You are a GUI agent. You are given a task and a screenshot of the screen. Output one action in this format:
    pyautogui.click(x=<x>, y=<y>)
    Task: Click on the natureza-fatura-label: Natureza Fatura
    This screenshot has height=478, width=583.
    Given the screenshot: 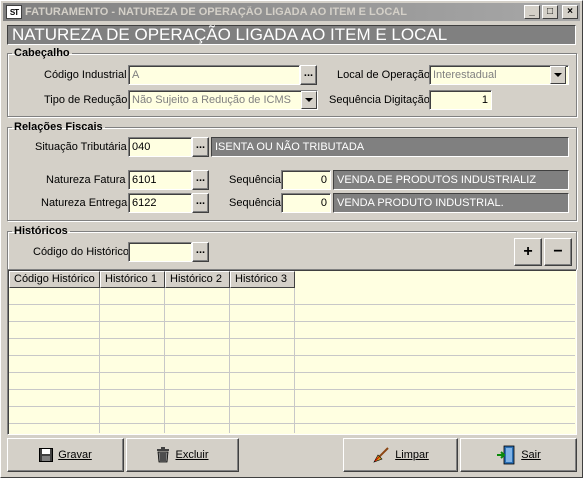 What is the action you would take?
    pyautogui.click(x=86, y=180)
    